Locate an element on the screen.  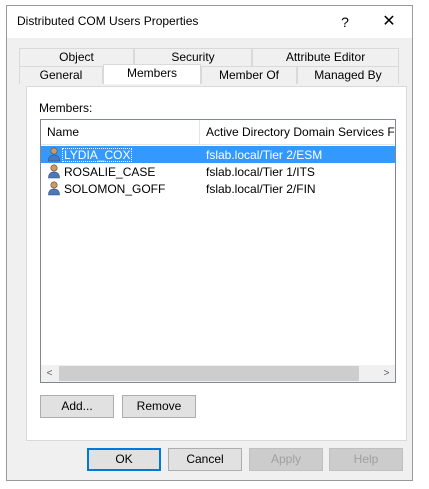
scroll-right-icon: > is located at coordinates (386, 373).